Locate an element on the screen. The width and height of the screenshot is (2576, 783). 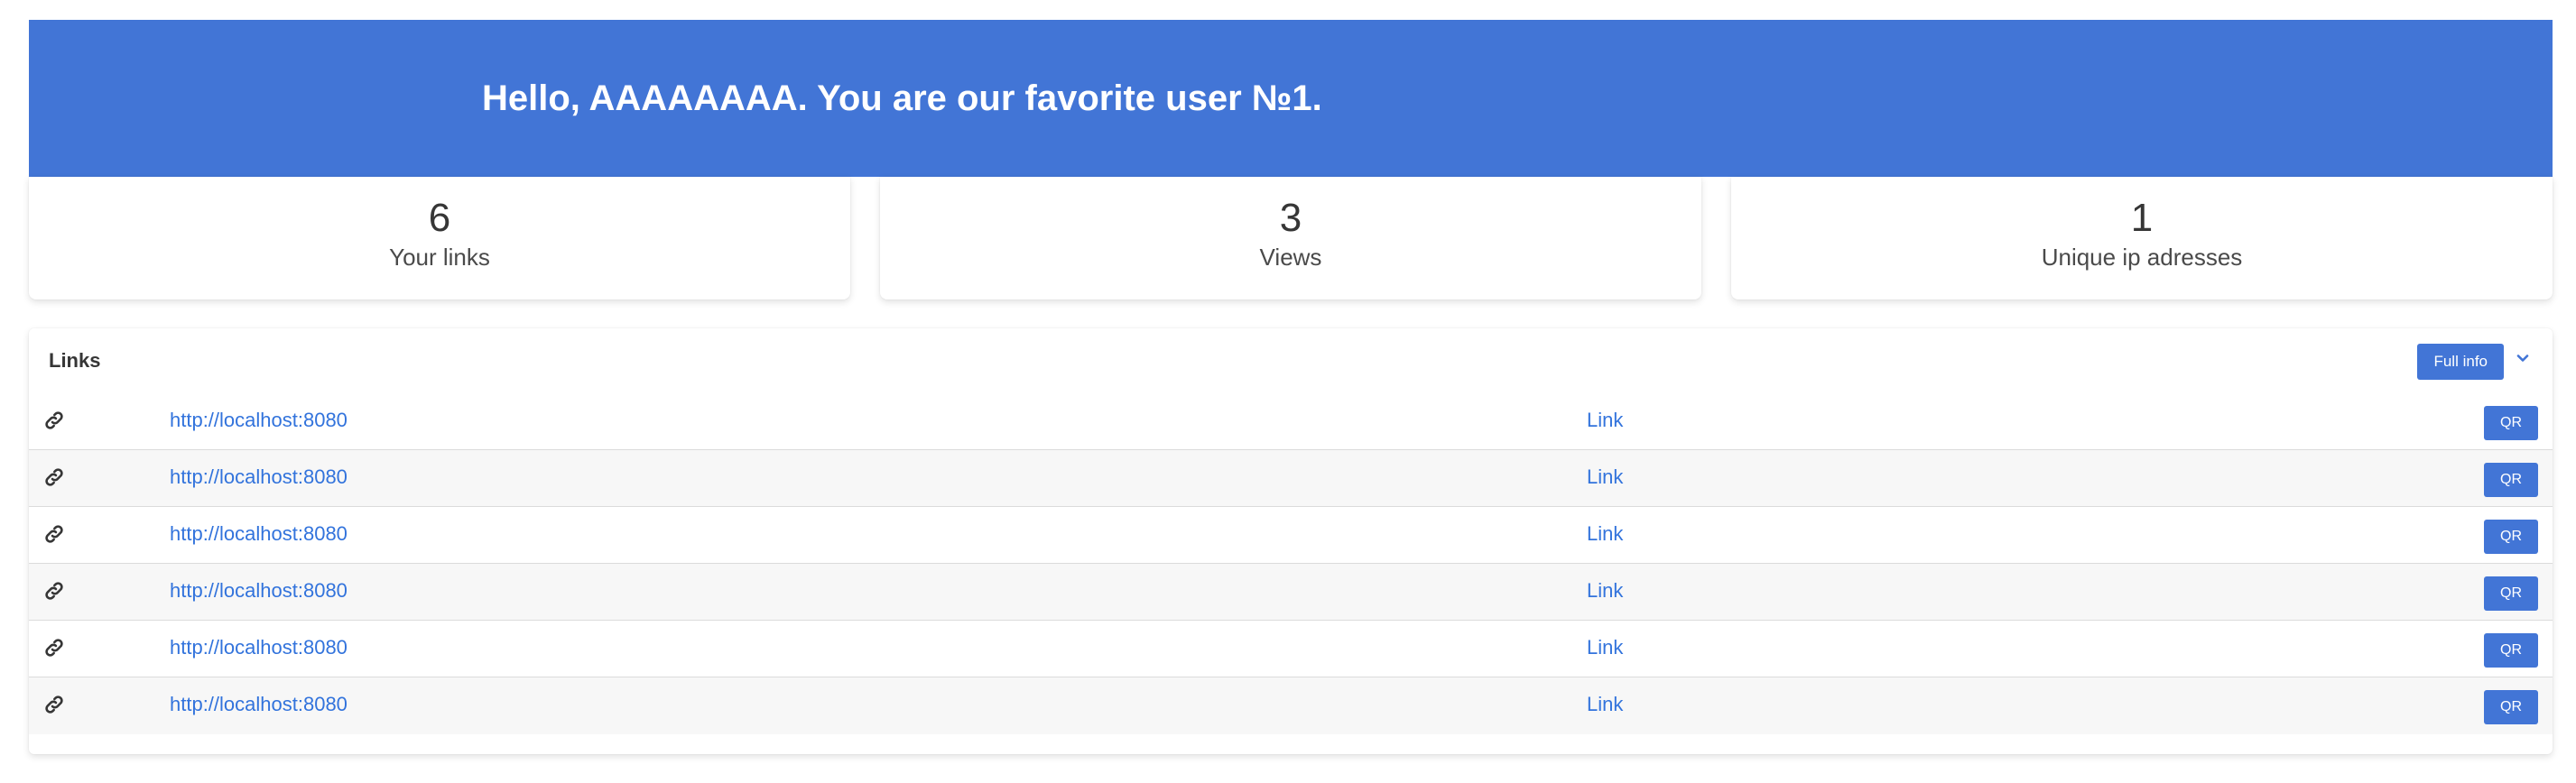
links-panel-header: Links Full info is located at coordinates (1291, 360).